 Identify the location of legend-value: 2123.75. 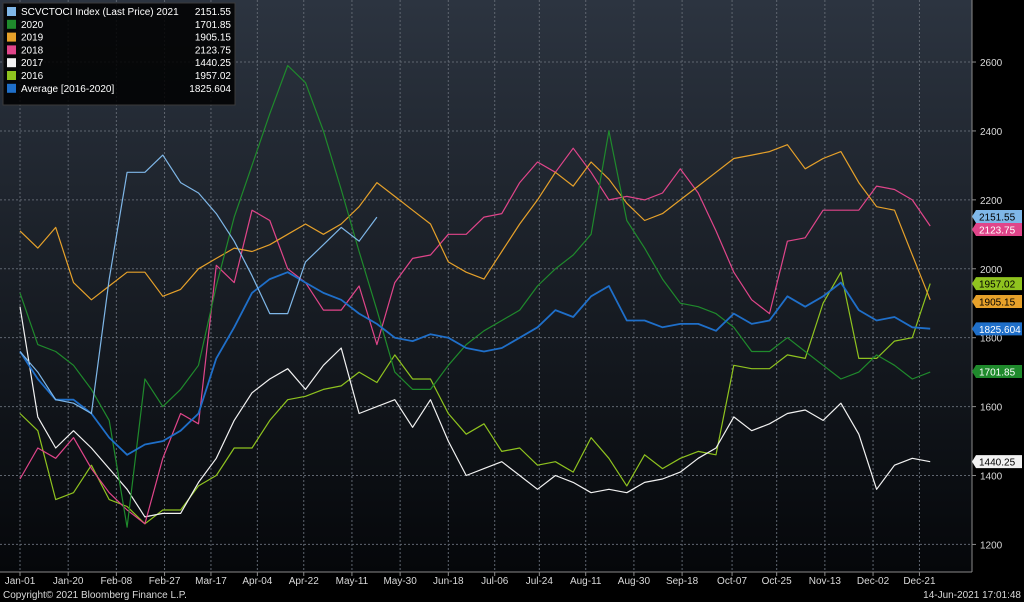
(213, 50).